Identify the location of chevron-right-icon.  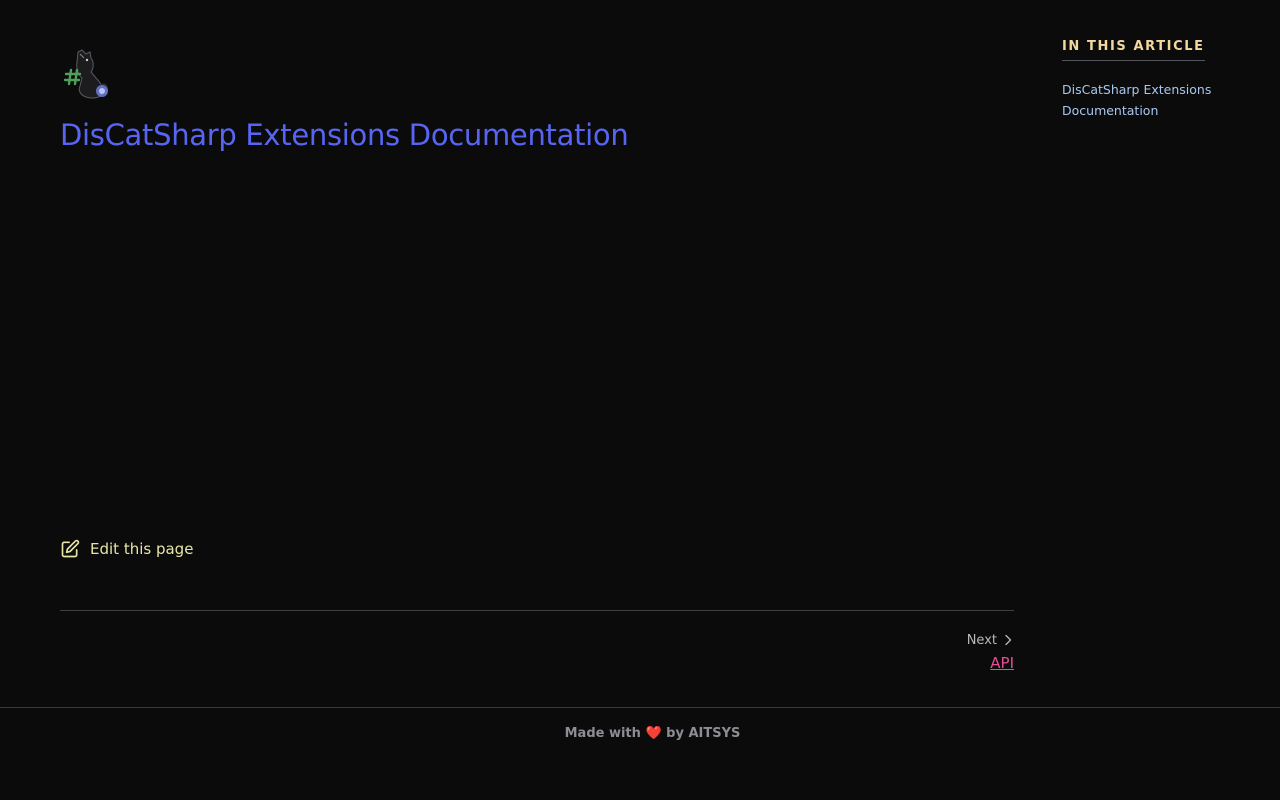
(1005, 640).